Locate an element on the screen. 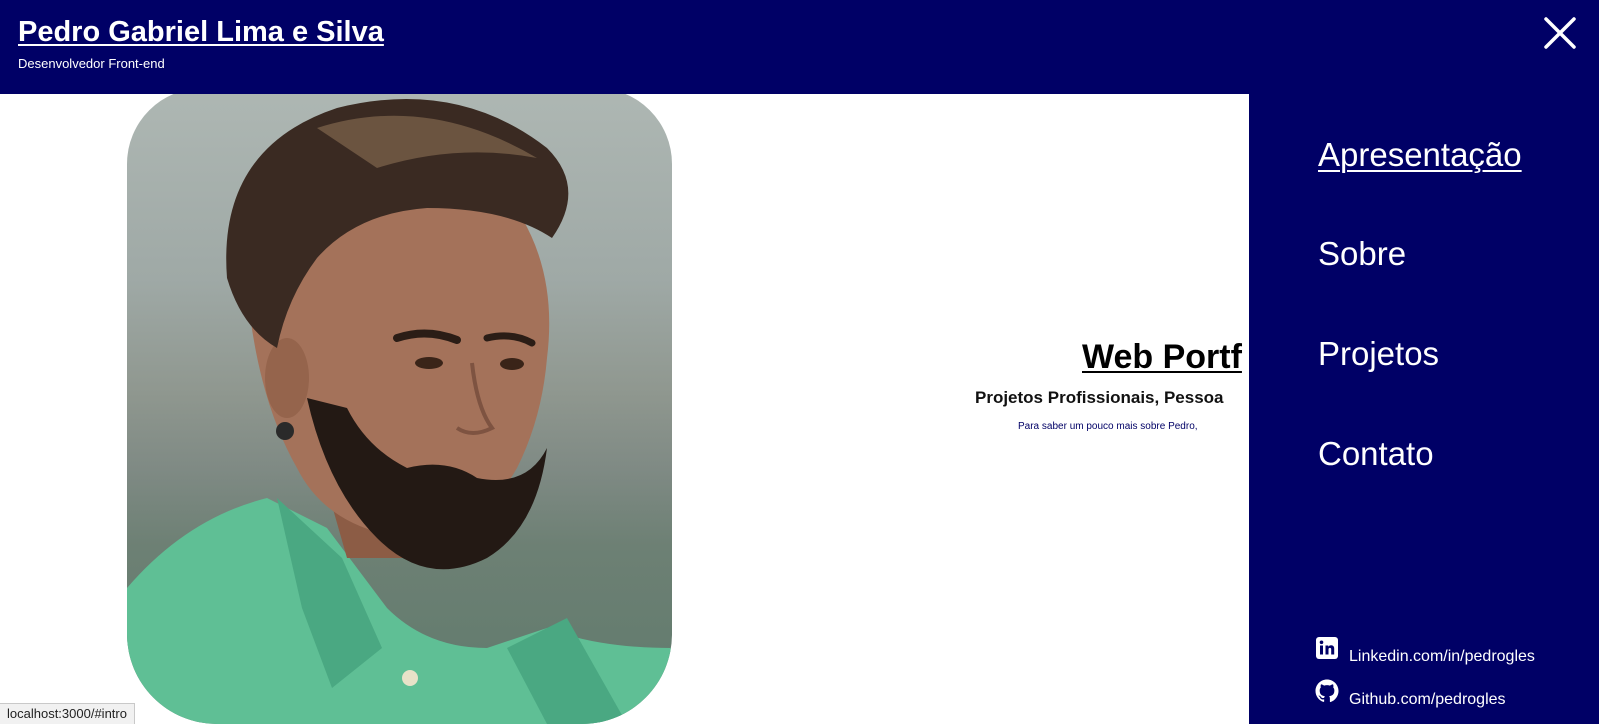  close-icon is located at coordinates (1560, 33).